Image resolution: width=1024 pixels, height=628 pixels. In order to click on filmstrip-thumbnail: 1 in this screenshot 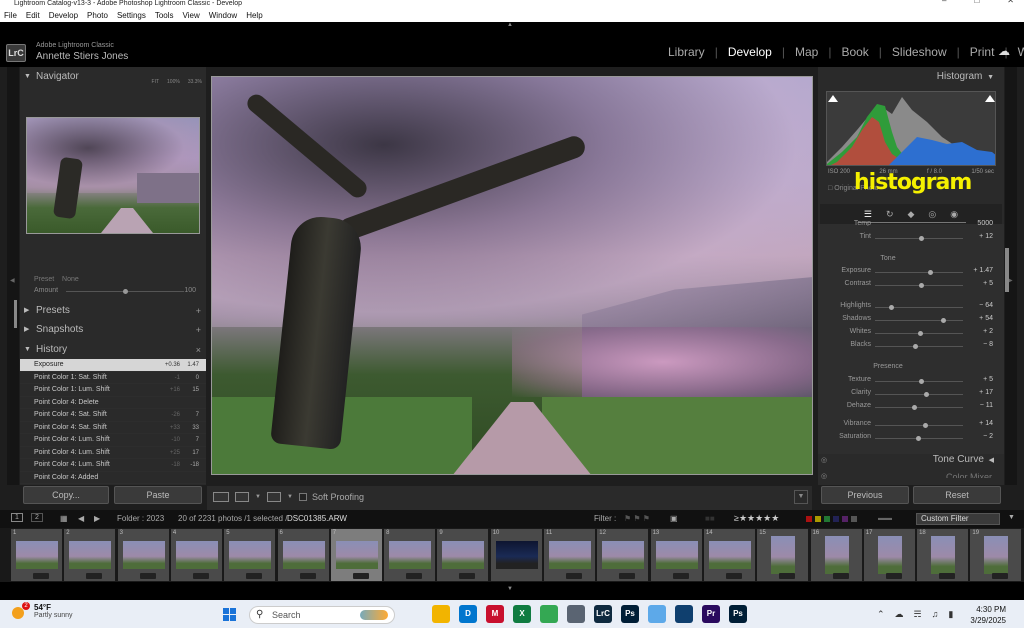, I will do `click(37, 555)`.